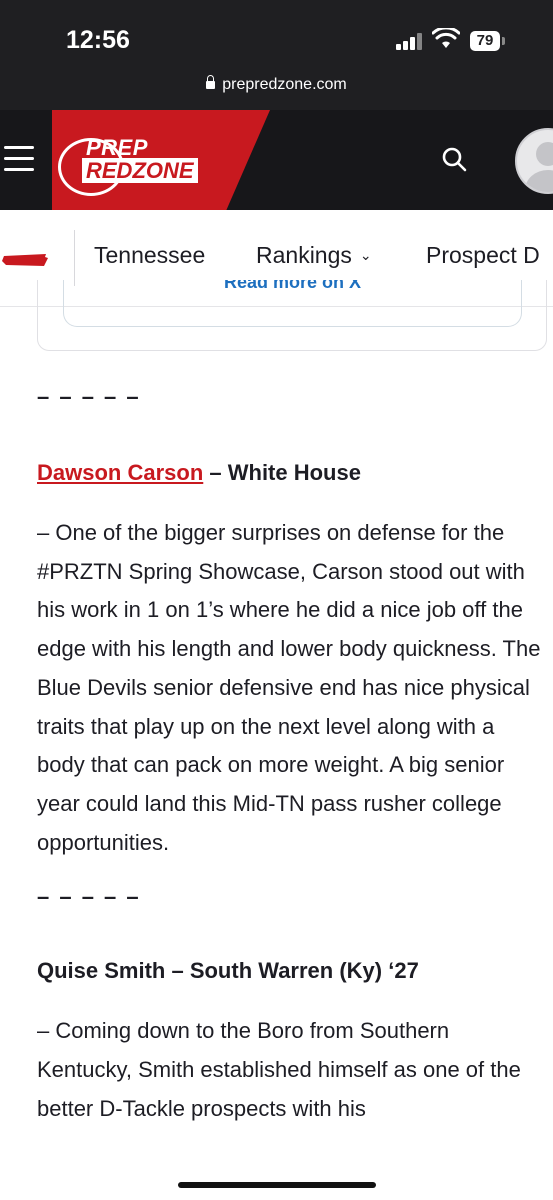 The image size is (553, 1200). Describe the element at coordinates (276, 160) in the screenshot. I see `site-header: PREP REDZONE` at that location.